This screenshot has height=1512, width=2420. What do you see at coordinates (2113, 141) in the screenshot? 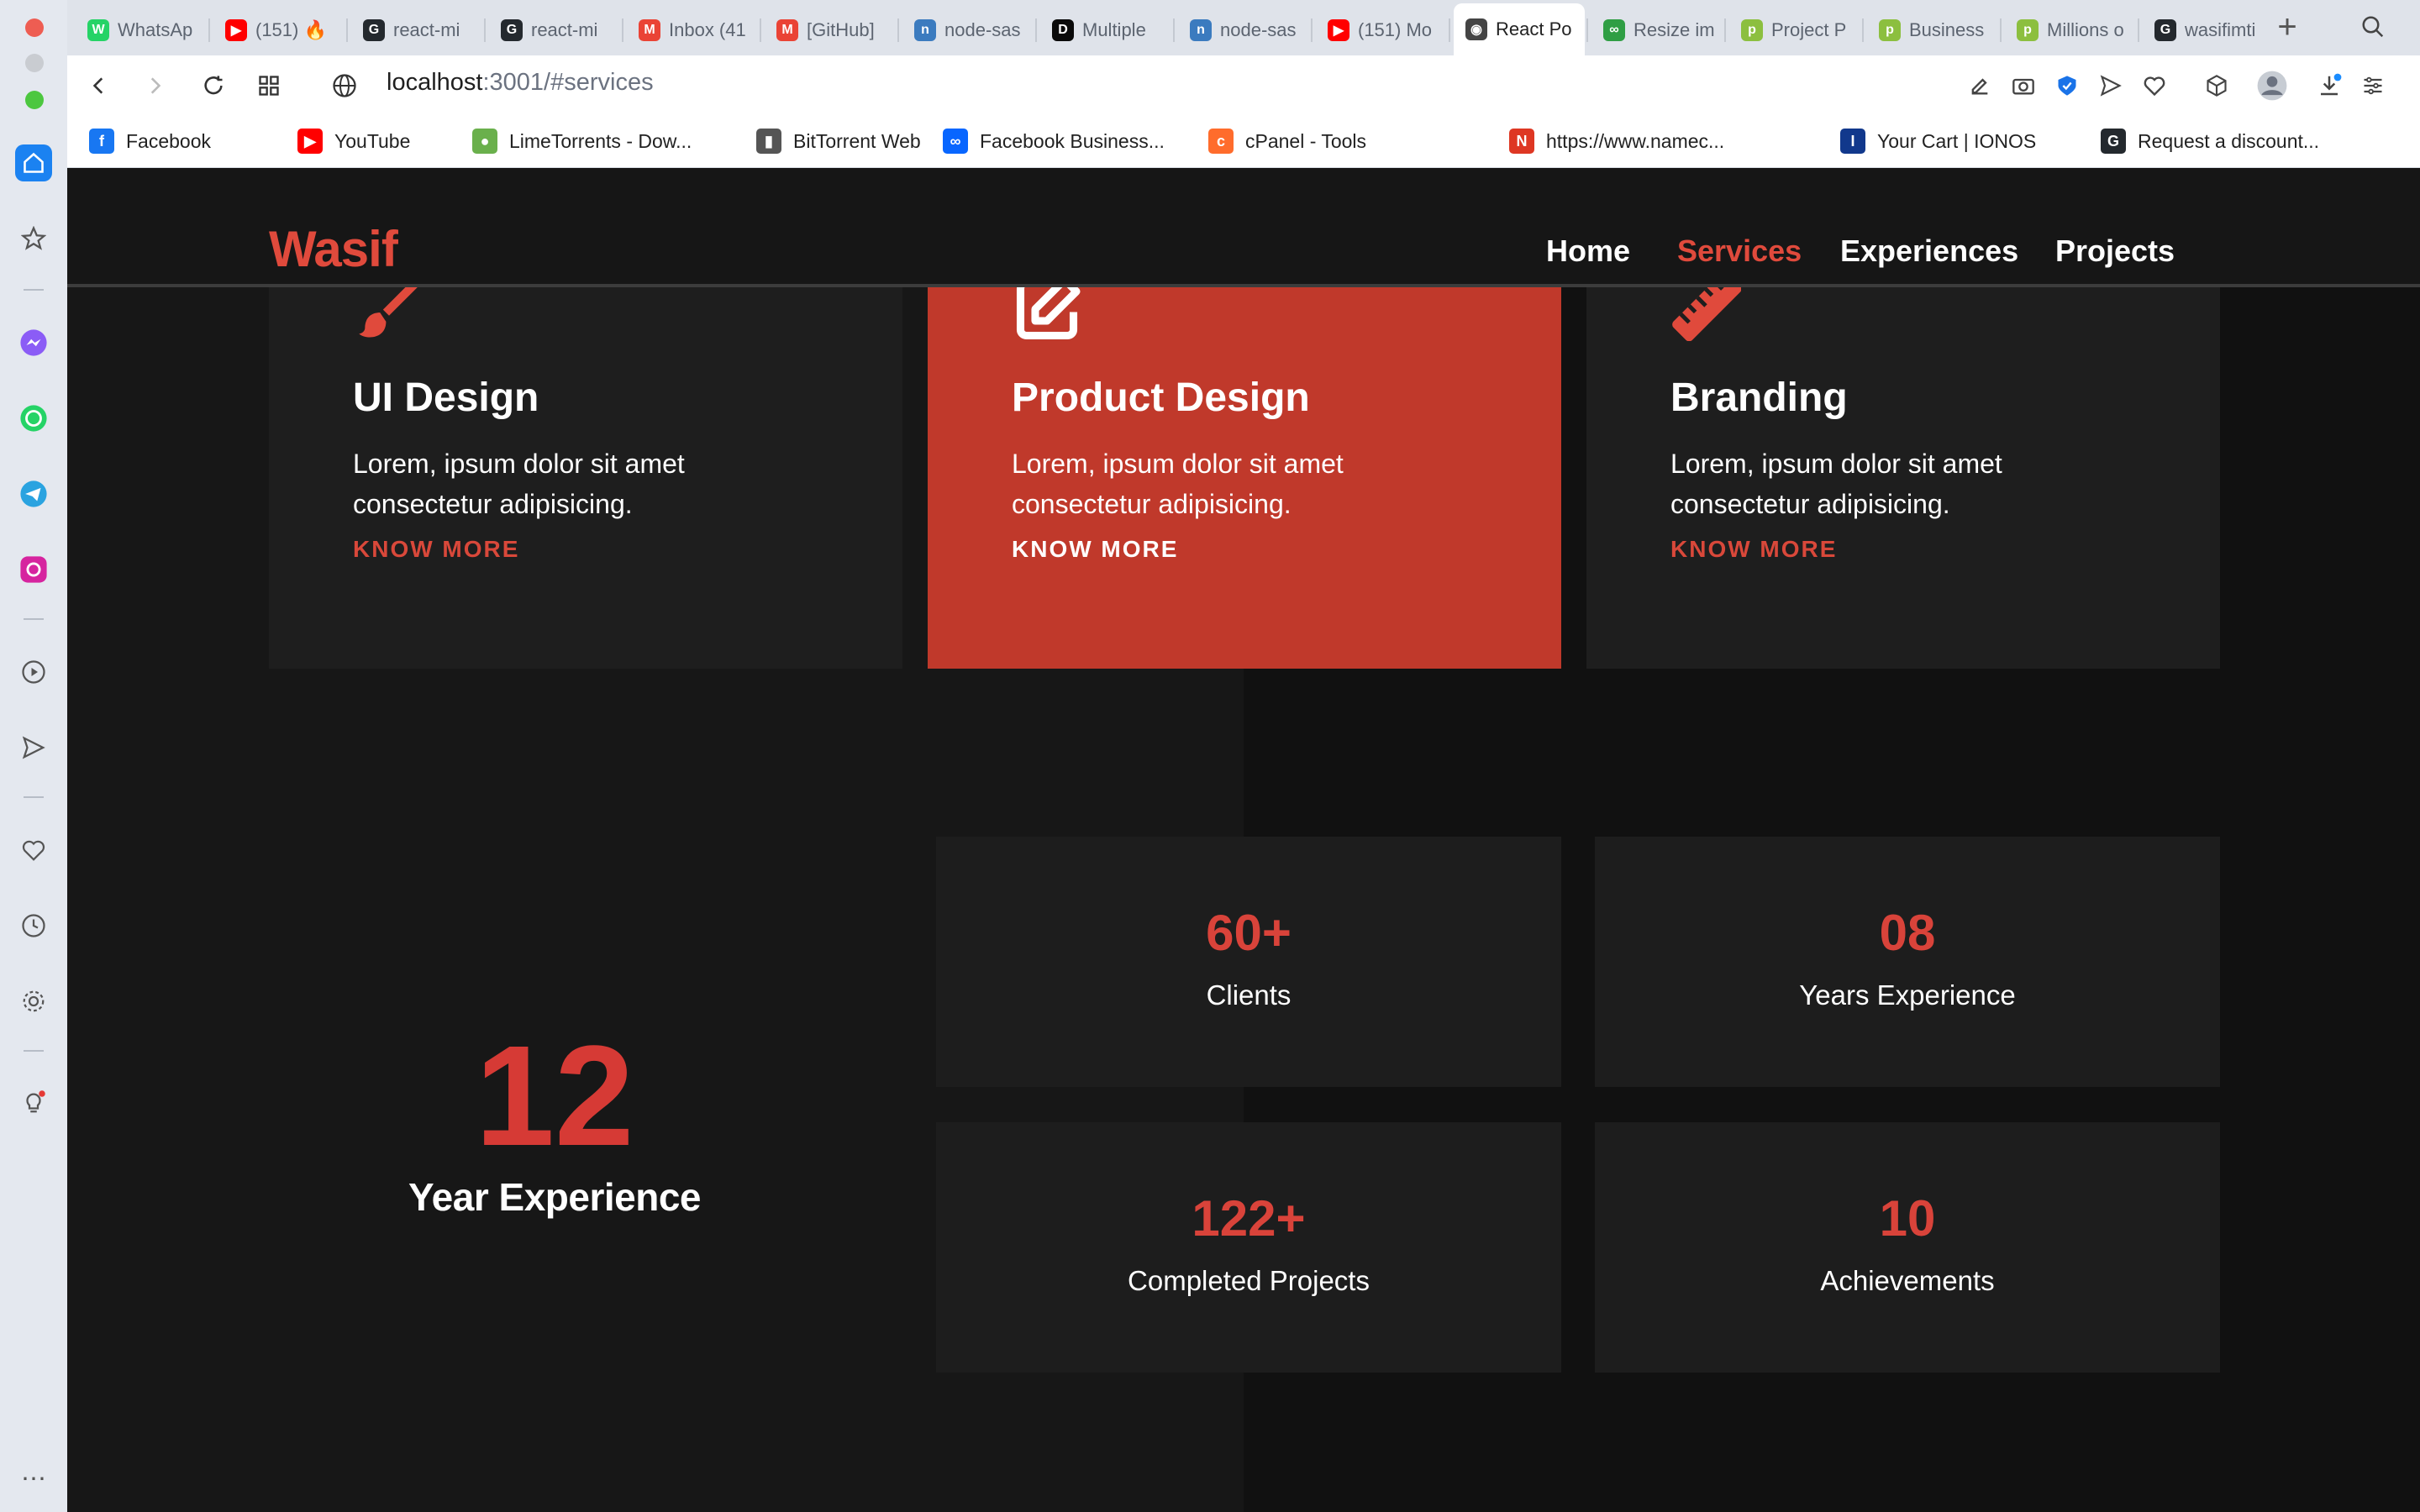
I see `bookmark-favicon-icon: G` at bounding box center [2113, 141].